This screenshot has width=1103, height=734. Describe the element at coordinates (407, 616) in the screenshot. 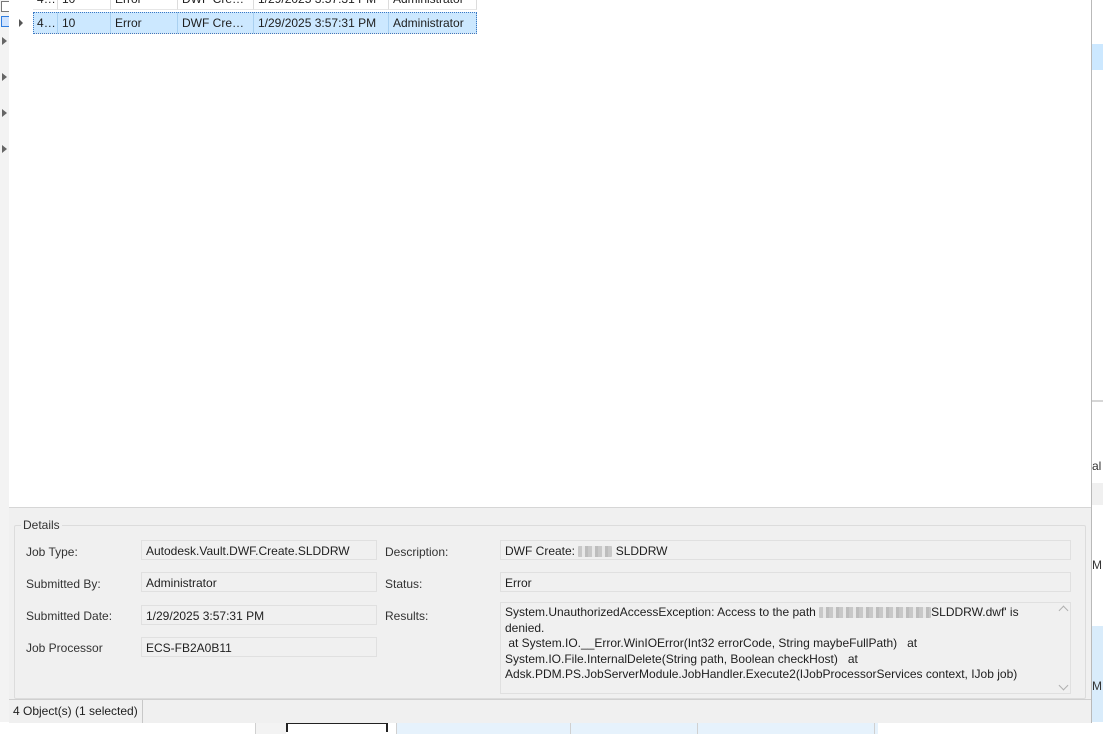

I see `results-label: Results:` at that location.